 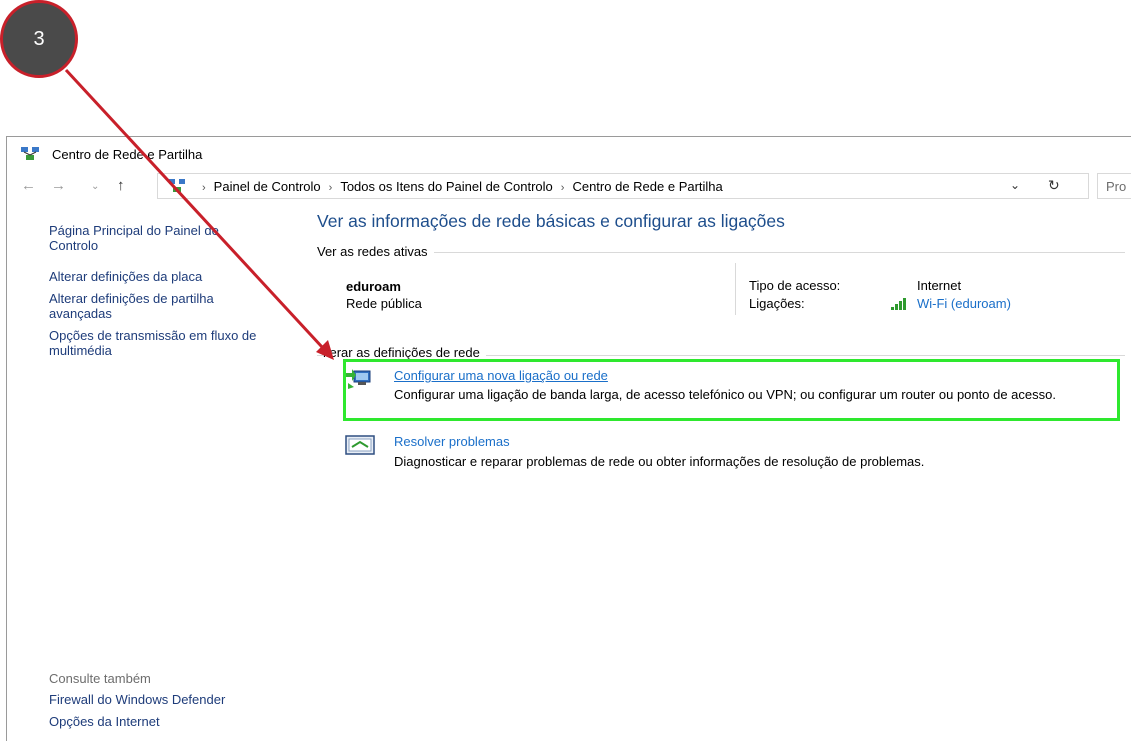 I want to click on annotation-arrow, so click(x=199, y=214).